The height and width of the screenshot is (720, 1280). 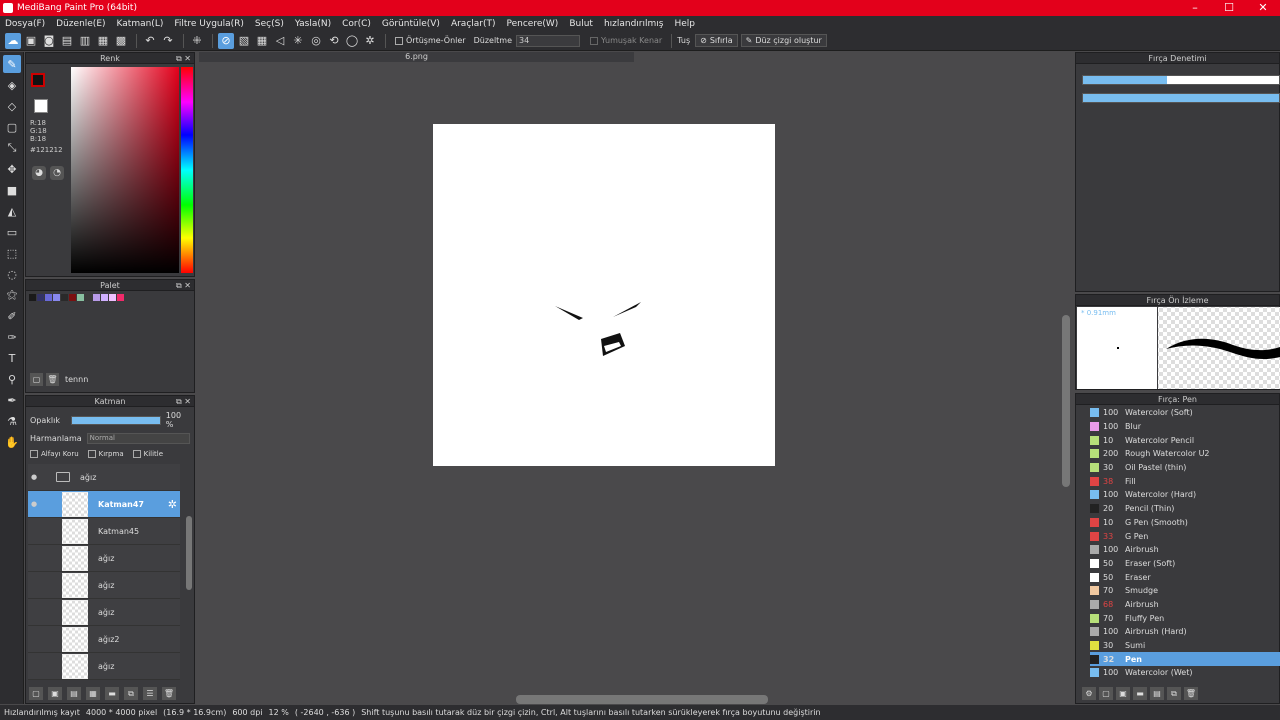 I want to click on color-picker-icon: ◔, so click(x=57, y=173).